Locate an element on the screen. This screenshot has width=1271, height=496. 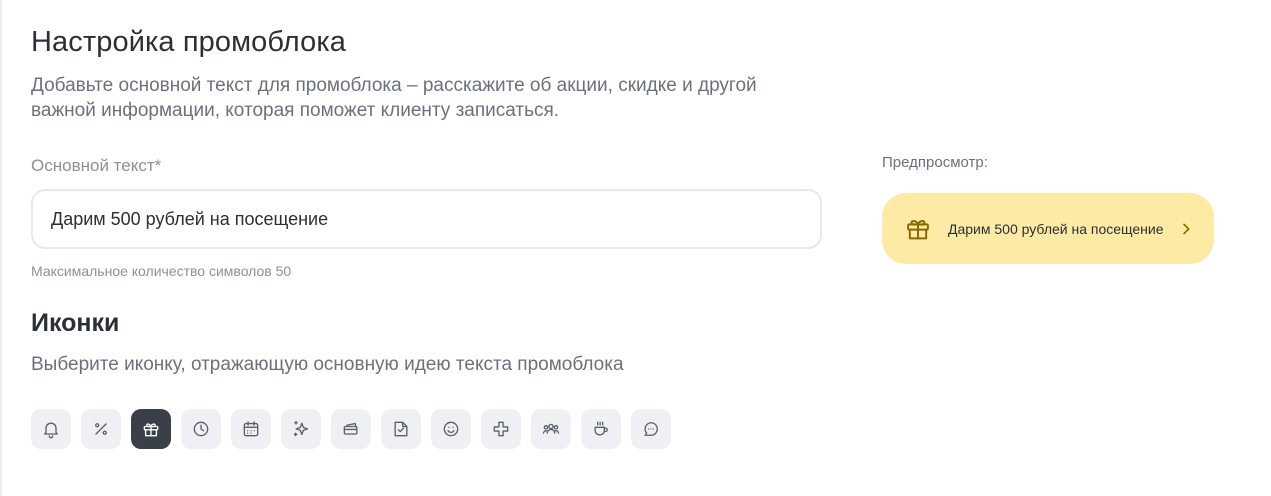
icon-option-smile is located at coordinates (451, 429).